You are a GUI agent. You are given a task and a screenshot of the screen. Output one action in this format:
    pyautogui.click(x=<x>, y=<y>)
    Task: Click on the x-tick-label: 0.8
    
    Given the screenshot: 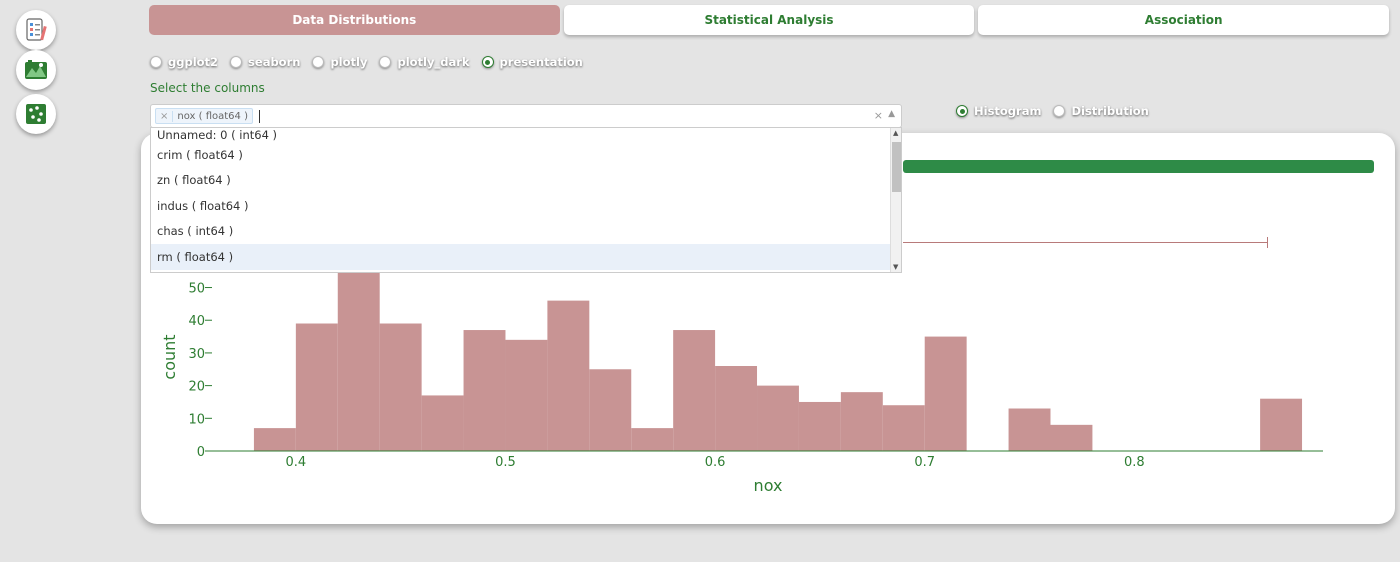 What is the action you would take?
    pyautogui.click(x=1134, y=462)
    